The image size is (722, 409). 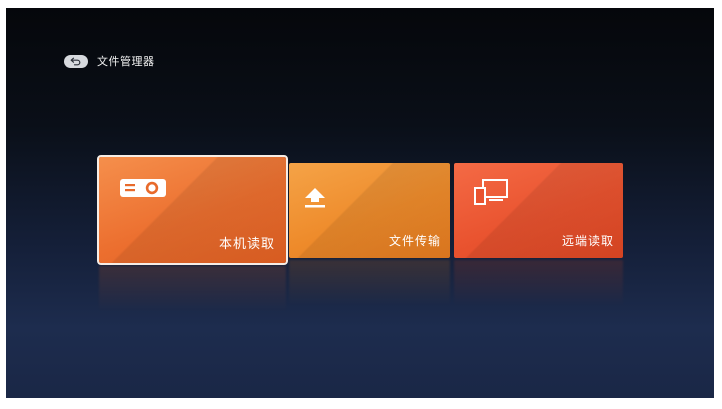 I want to click on tile-remote-read: 远端读取, so click(x=538, y=210).